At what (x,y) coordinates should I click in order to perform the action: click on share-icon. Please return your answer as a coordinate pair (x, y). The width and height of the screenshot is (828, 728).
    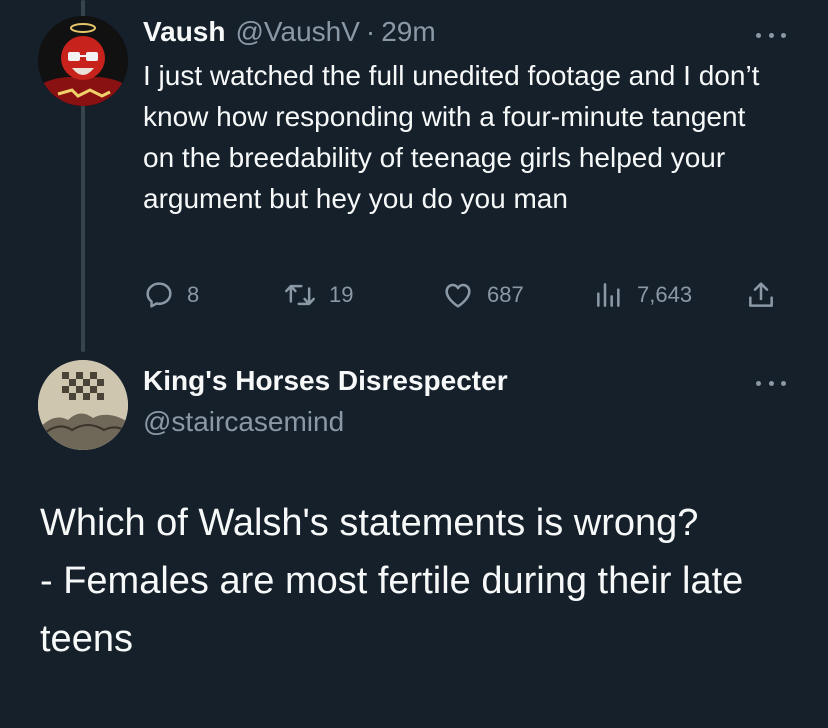
    Looking at the image, I should click on (761, 294).